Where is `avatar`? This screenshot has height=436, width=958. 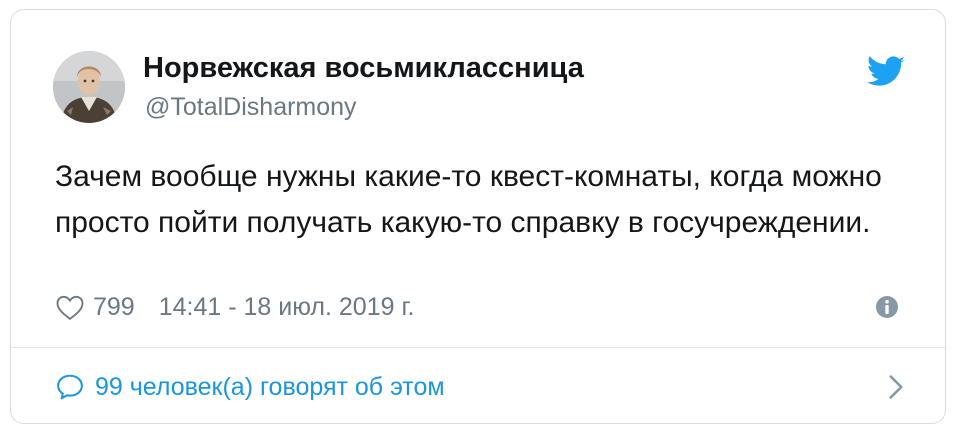 avatar is located at coordinates (89, 87).